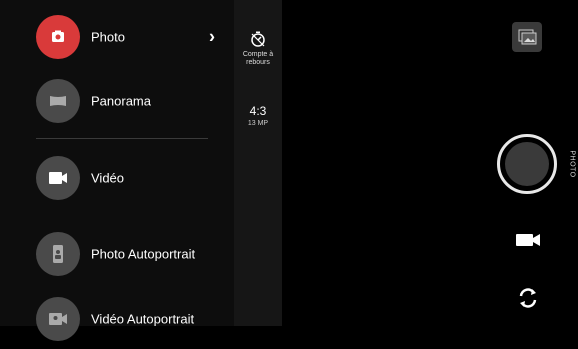 The width and height of the screenshot is (578, 349). I want to click on mode-item-video: Vidéo, so click(117, 178).